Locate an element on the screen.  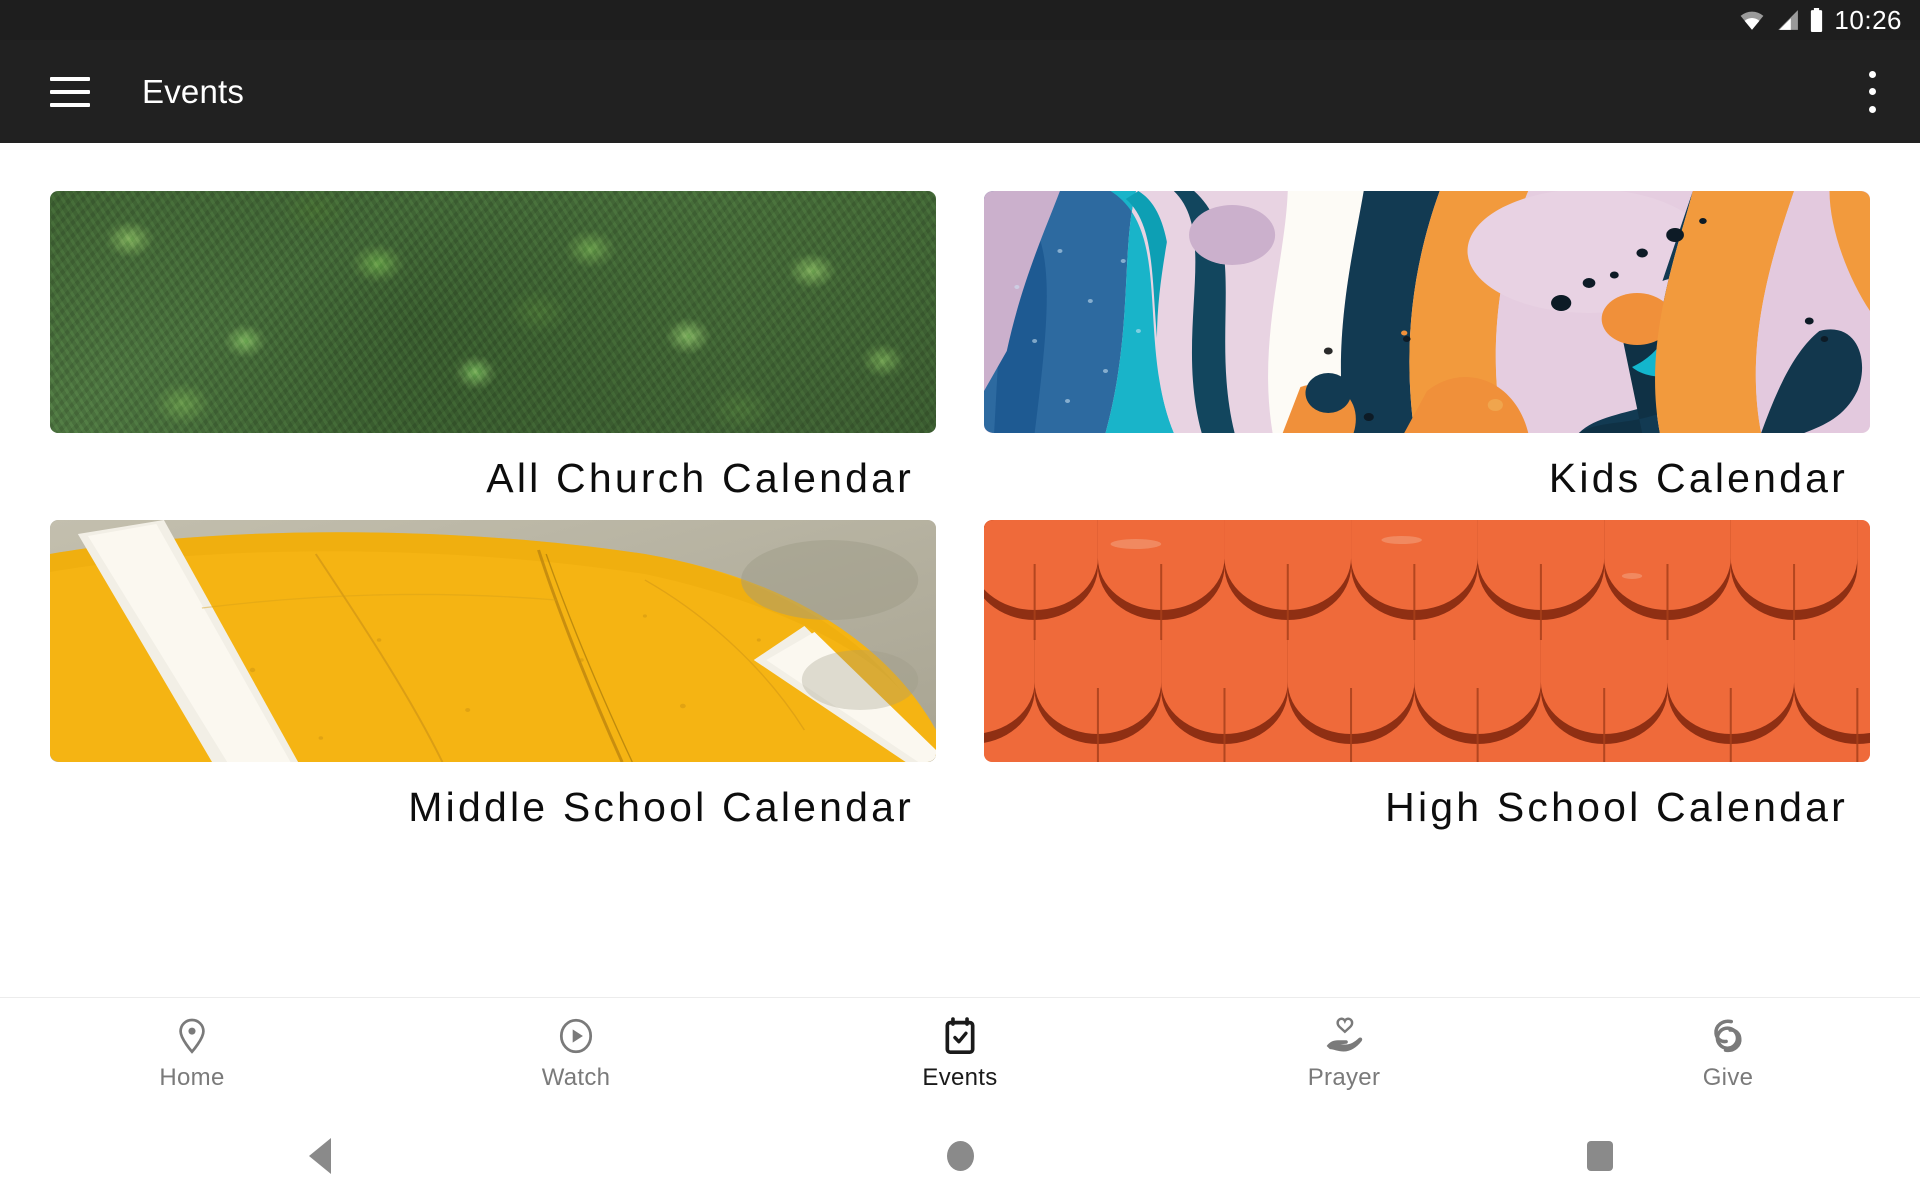
play-circle-icon is located at coordinates (576, 1036).